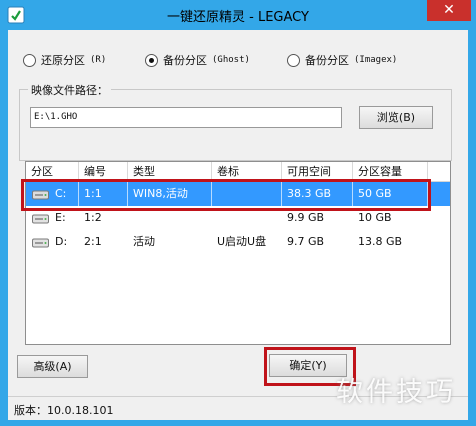  Describe the element at coordinates (185, 60) in the screenshot. I see `radio-backup-ghost-label: 备份分区` at that location.